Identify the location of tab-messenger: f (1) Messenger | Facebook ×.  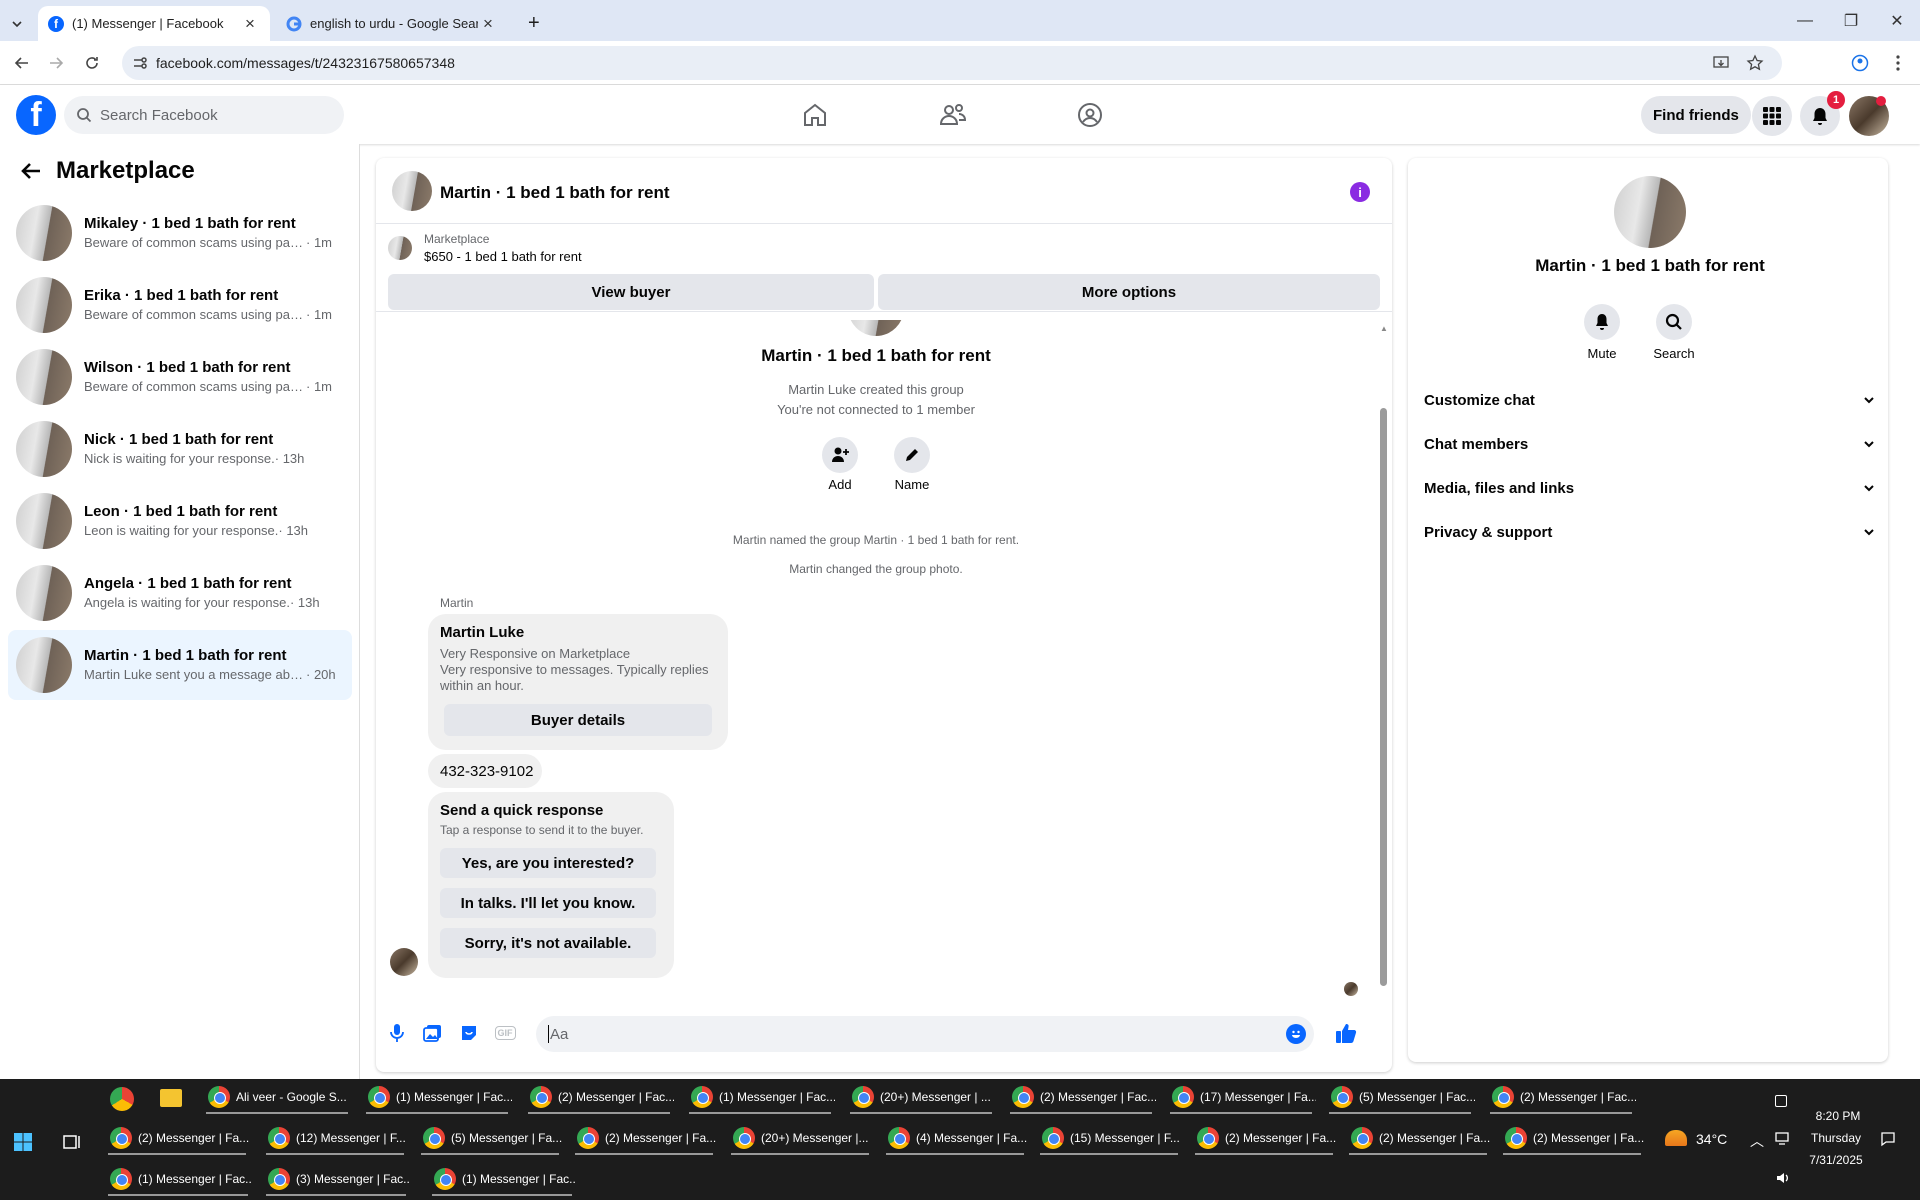
(154, 23).